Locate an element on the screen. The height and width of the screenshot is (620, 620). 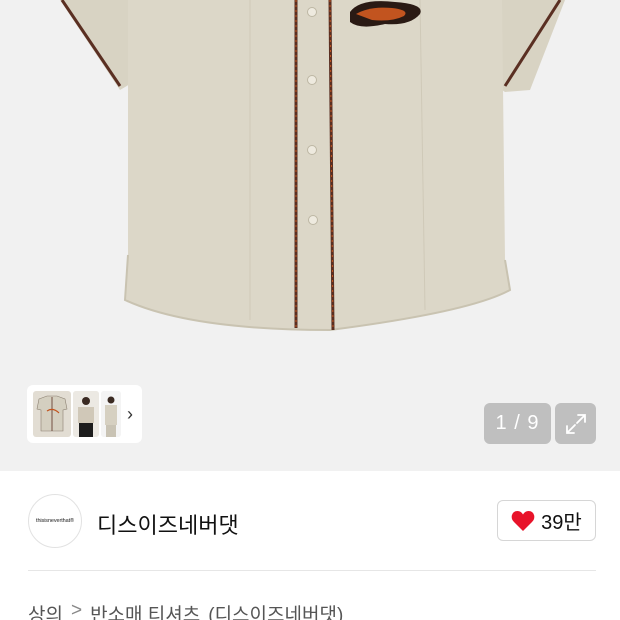
thumbnail-front is located at coordinates (52, 414).